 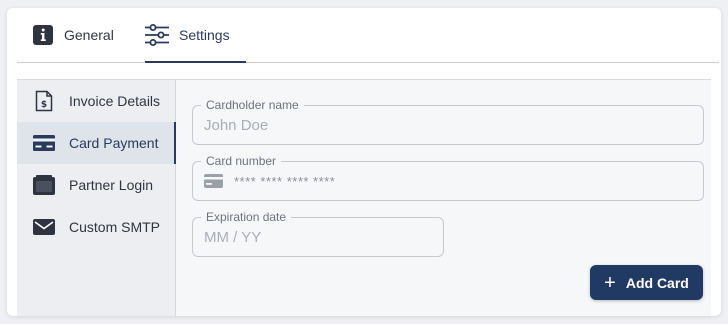 What do you see at coordinates (43, 35) in the screenshot?
I see `info-icon` at bounding box center [43, 35].